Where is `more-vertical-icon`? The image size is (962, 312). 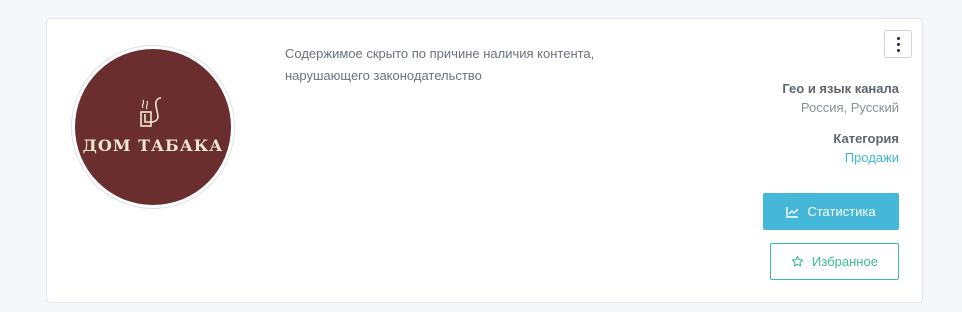 more-vertical-icon is located at coordinates (898, 38).